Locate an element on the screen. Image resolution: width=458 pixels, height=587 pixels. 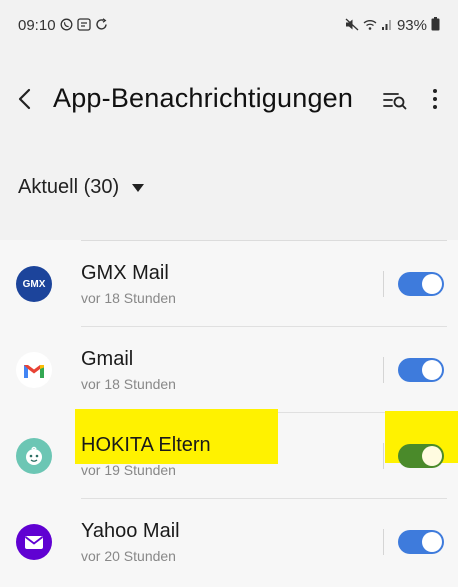
yahoo-mail-toggle is located at coordinates (421, 542).